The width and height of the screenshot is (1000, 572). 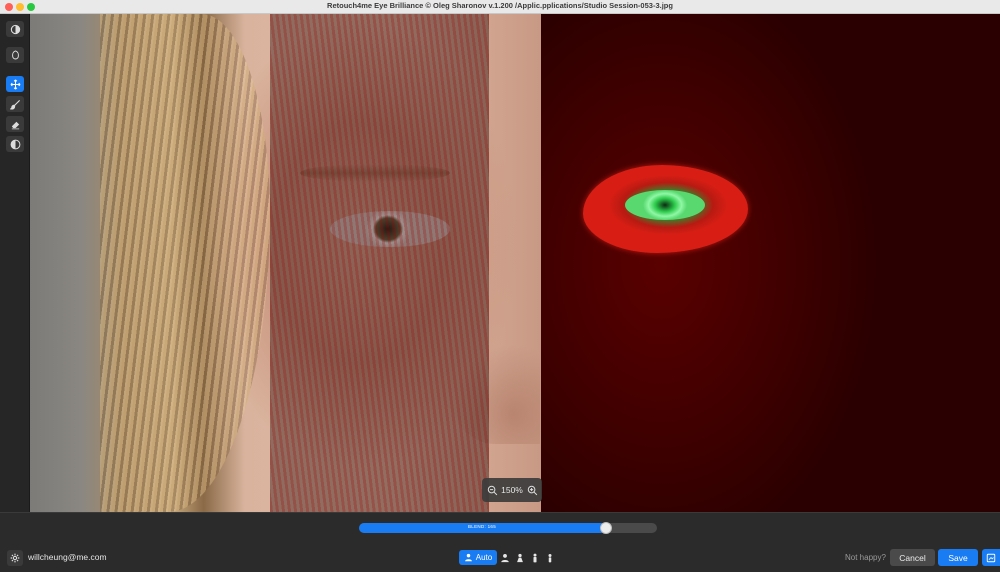 I want to click on compare-tool-button, so click(x=15, y=29).